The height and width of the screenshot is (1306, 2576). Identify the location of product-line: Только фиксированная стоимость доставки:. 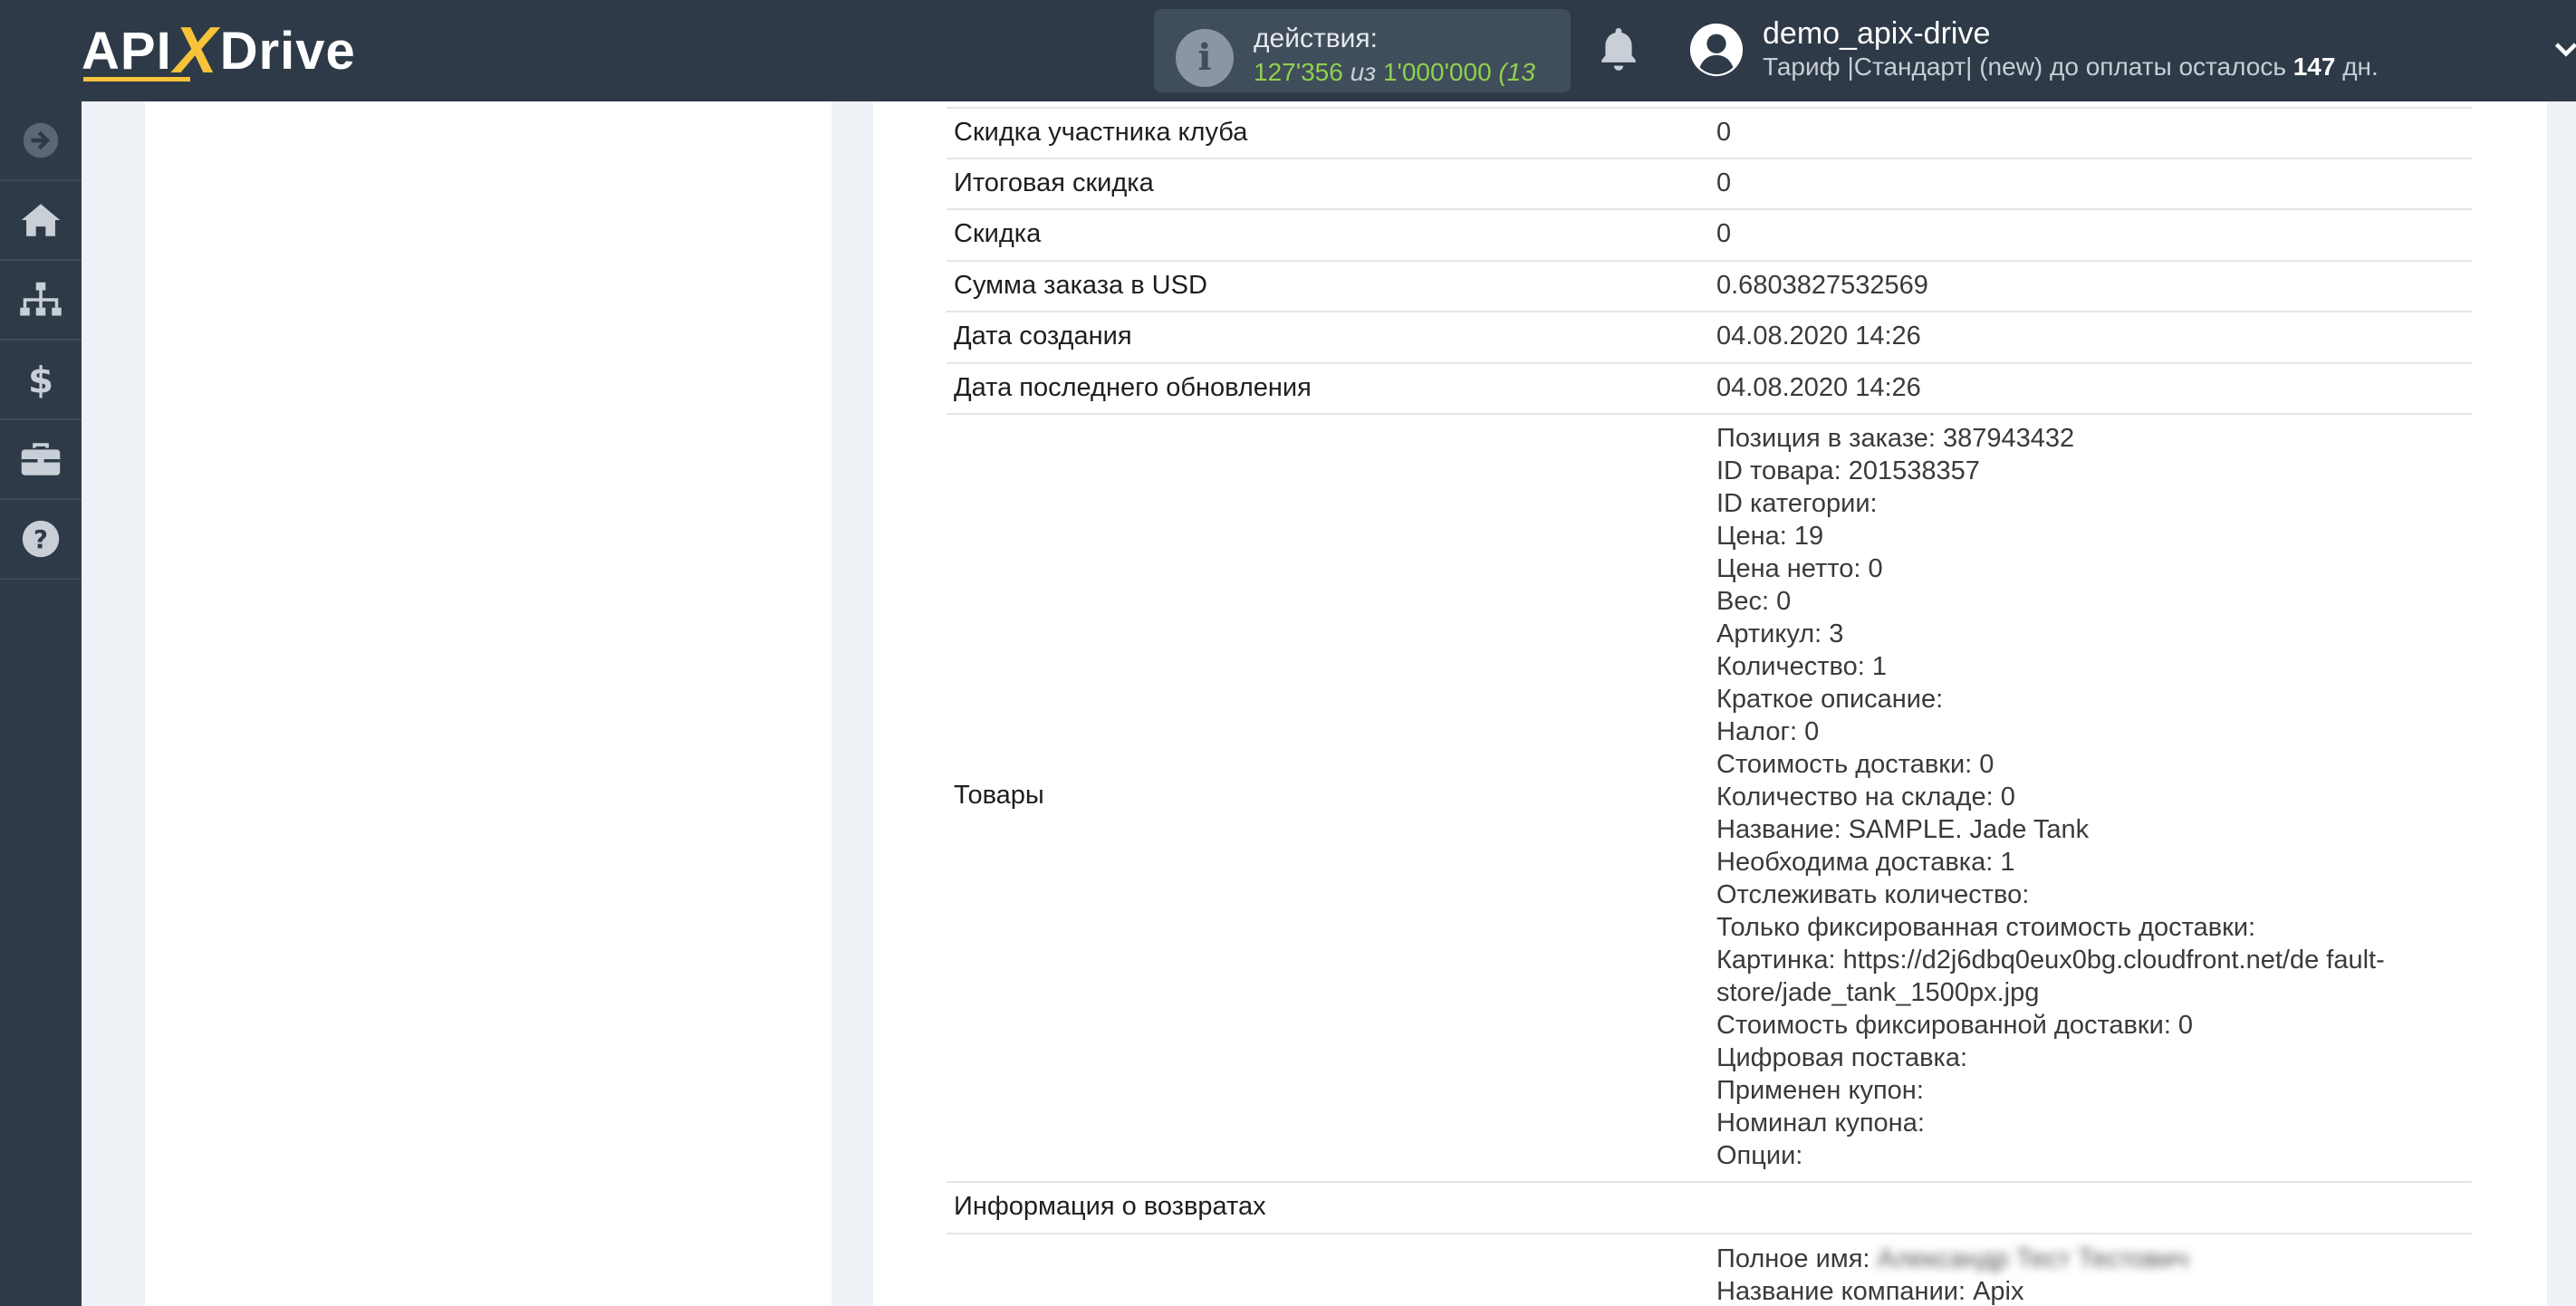
(1986, 927).